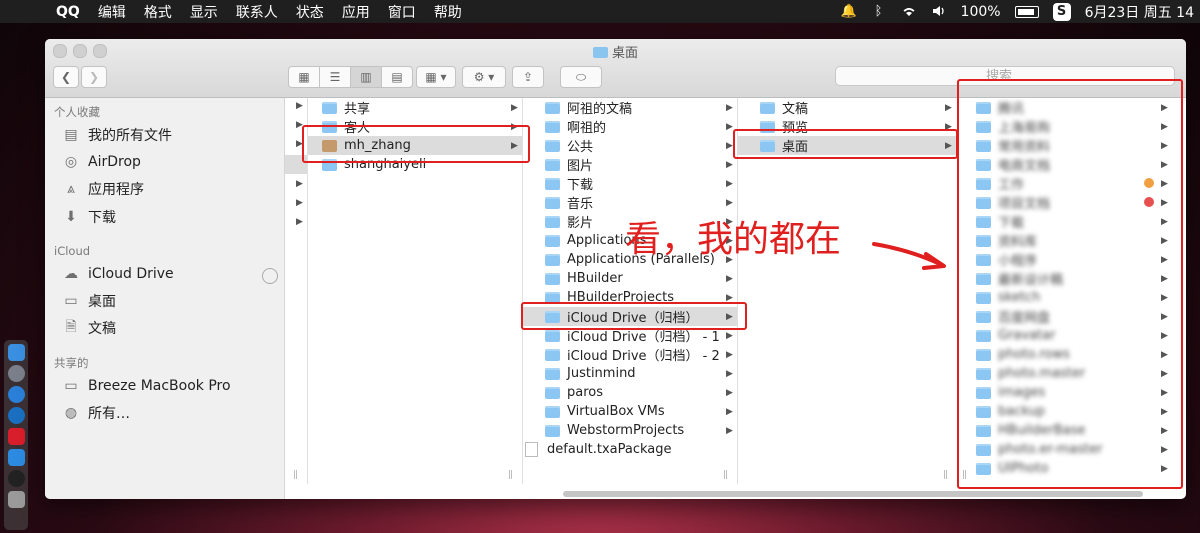 The height and width of the screenshot is (533, 1200). I want to click on tag-icon: ⬭, so click(581, 77).